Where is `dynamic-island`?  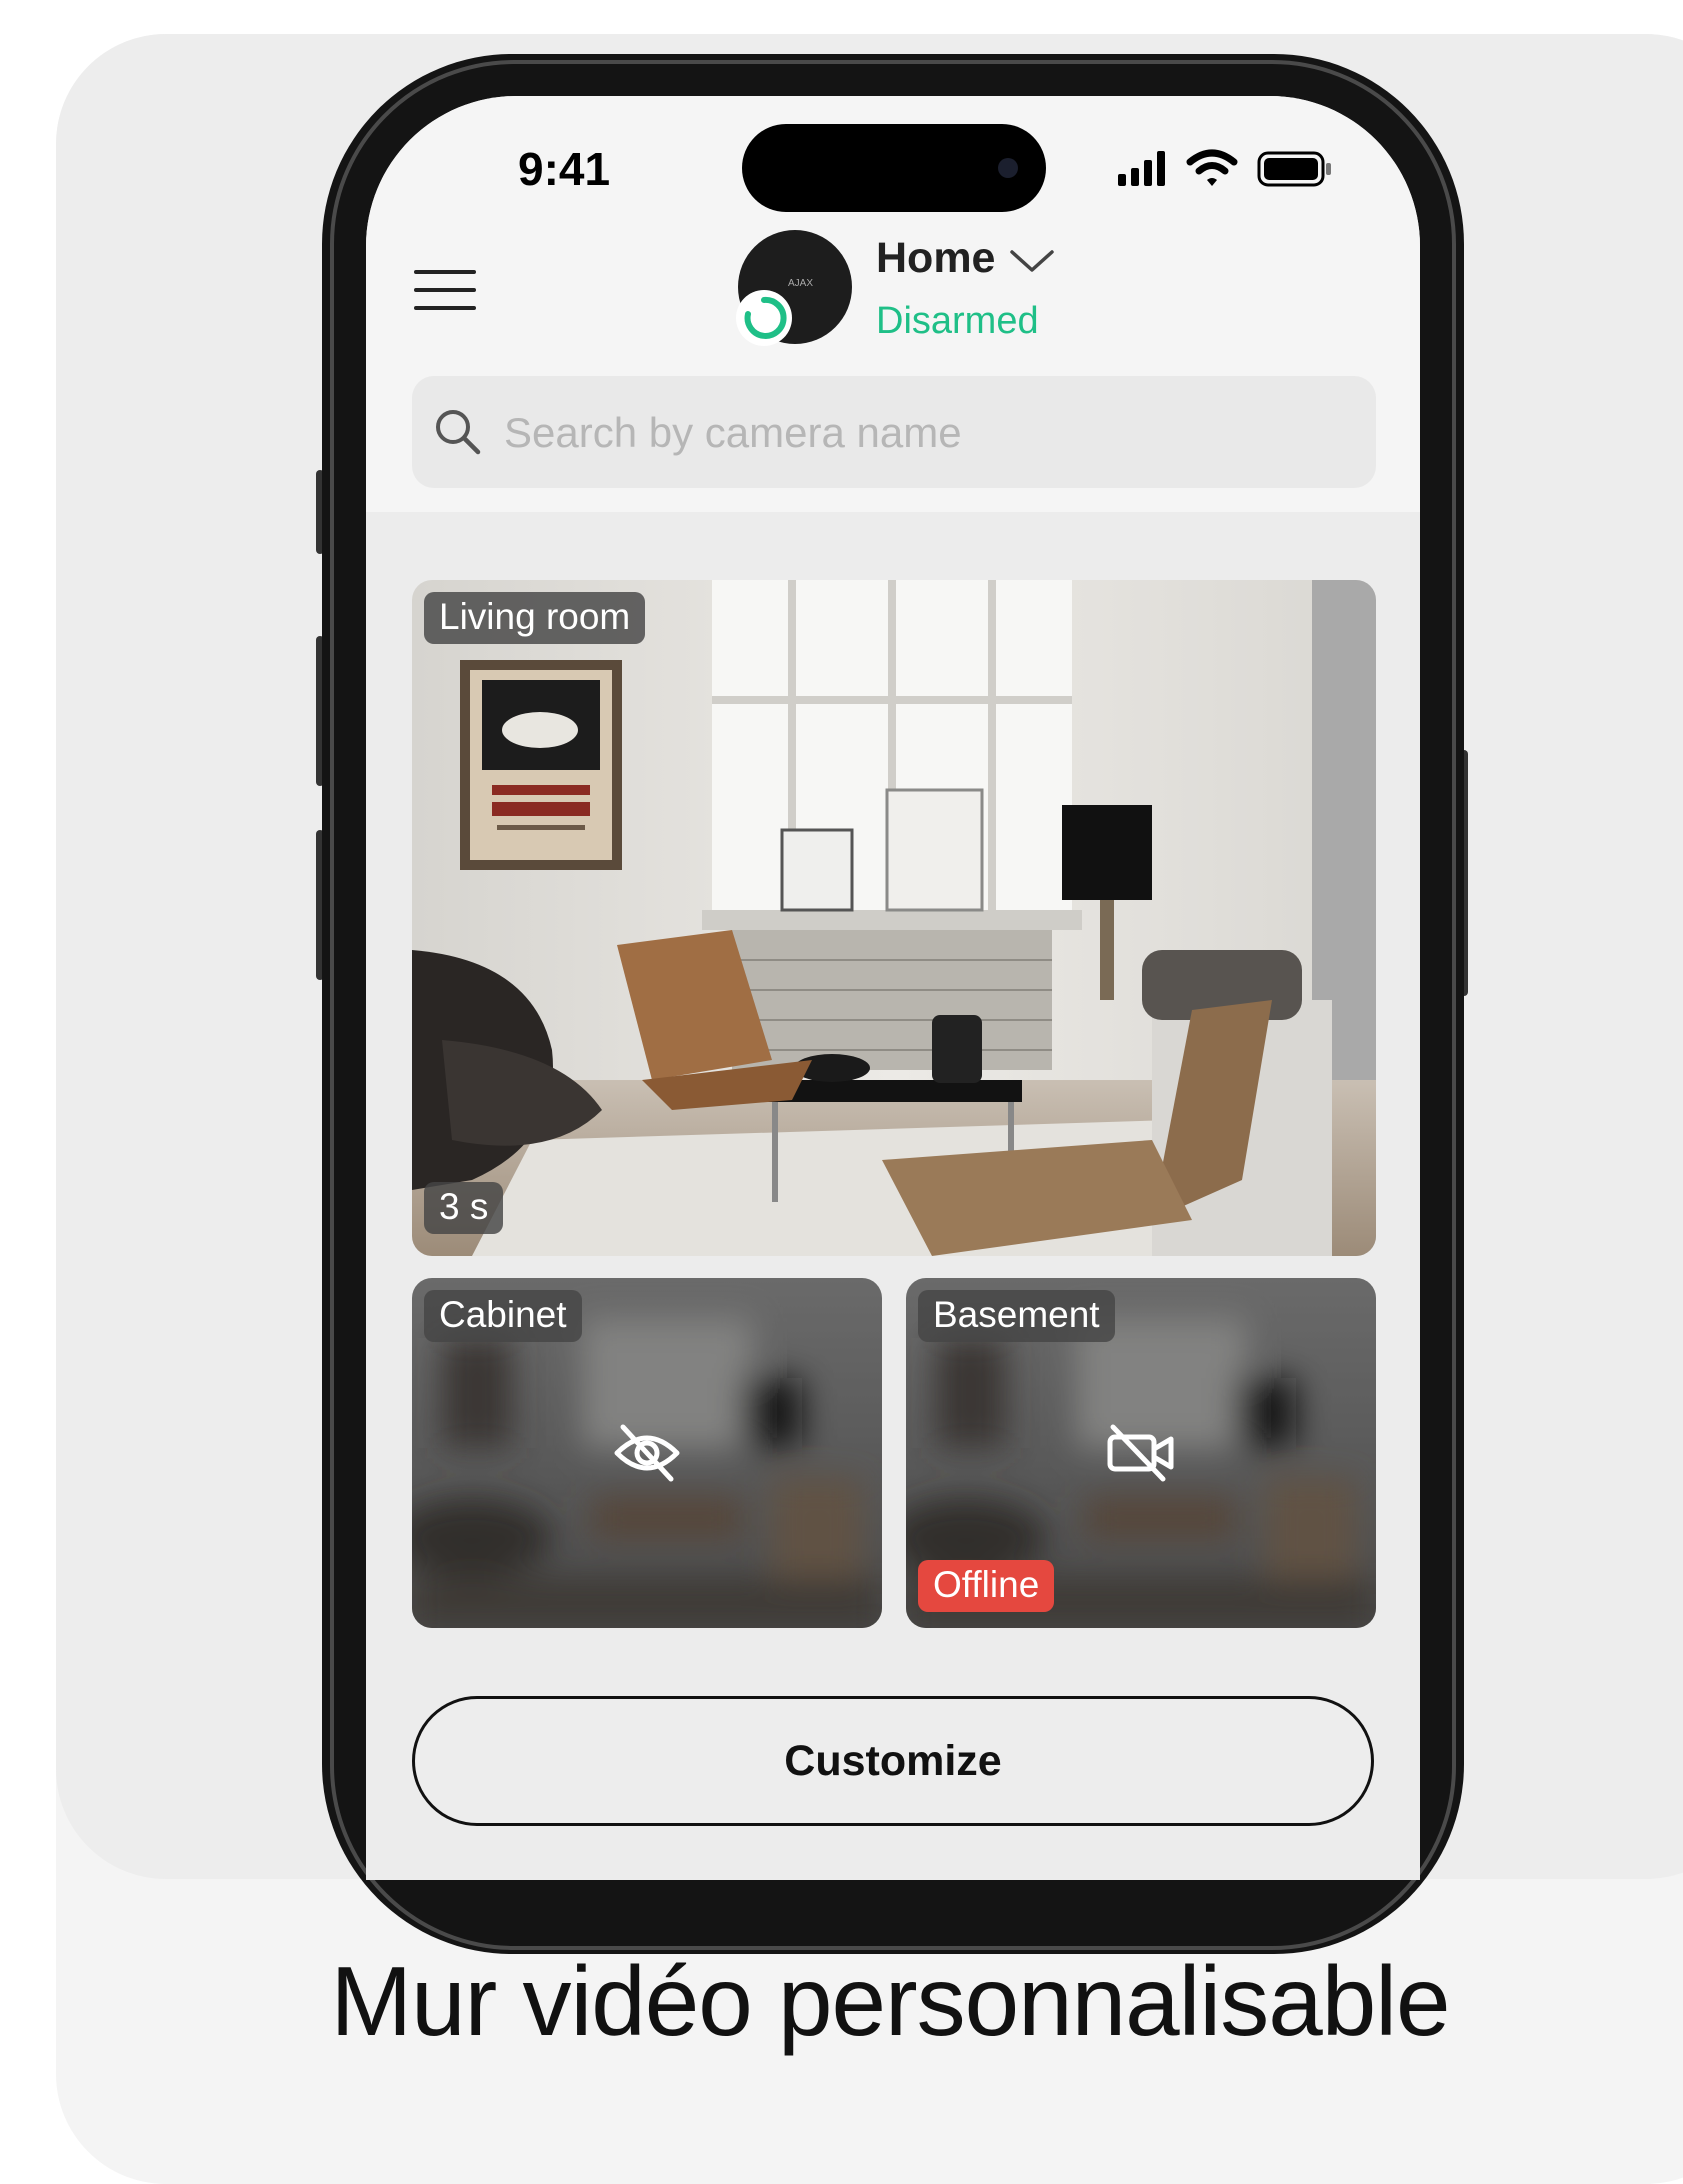 dynamic-island is located at coordinates (894, 168).